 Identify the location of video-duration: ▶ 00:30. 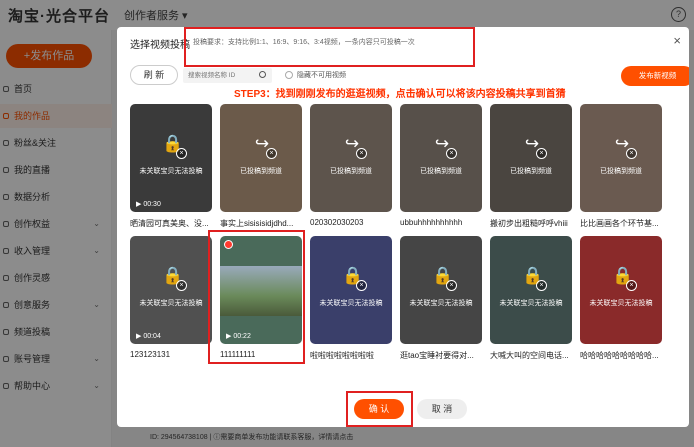
(148, 204).